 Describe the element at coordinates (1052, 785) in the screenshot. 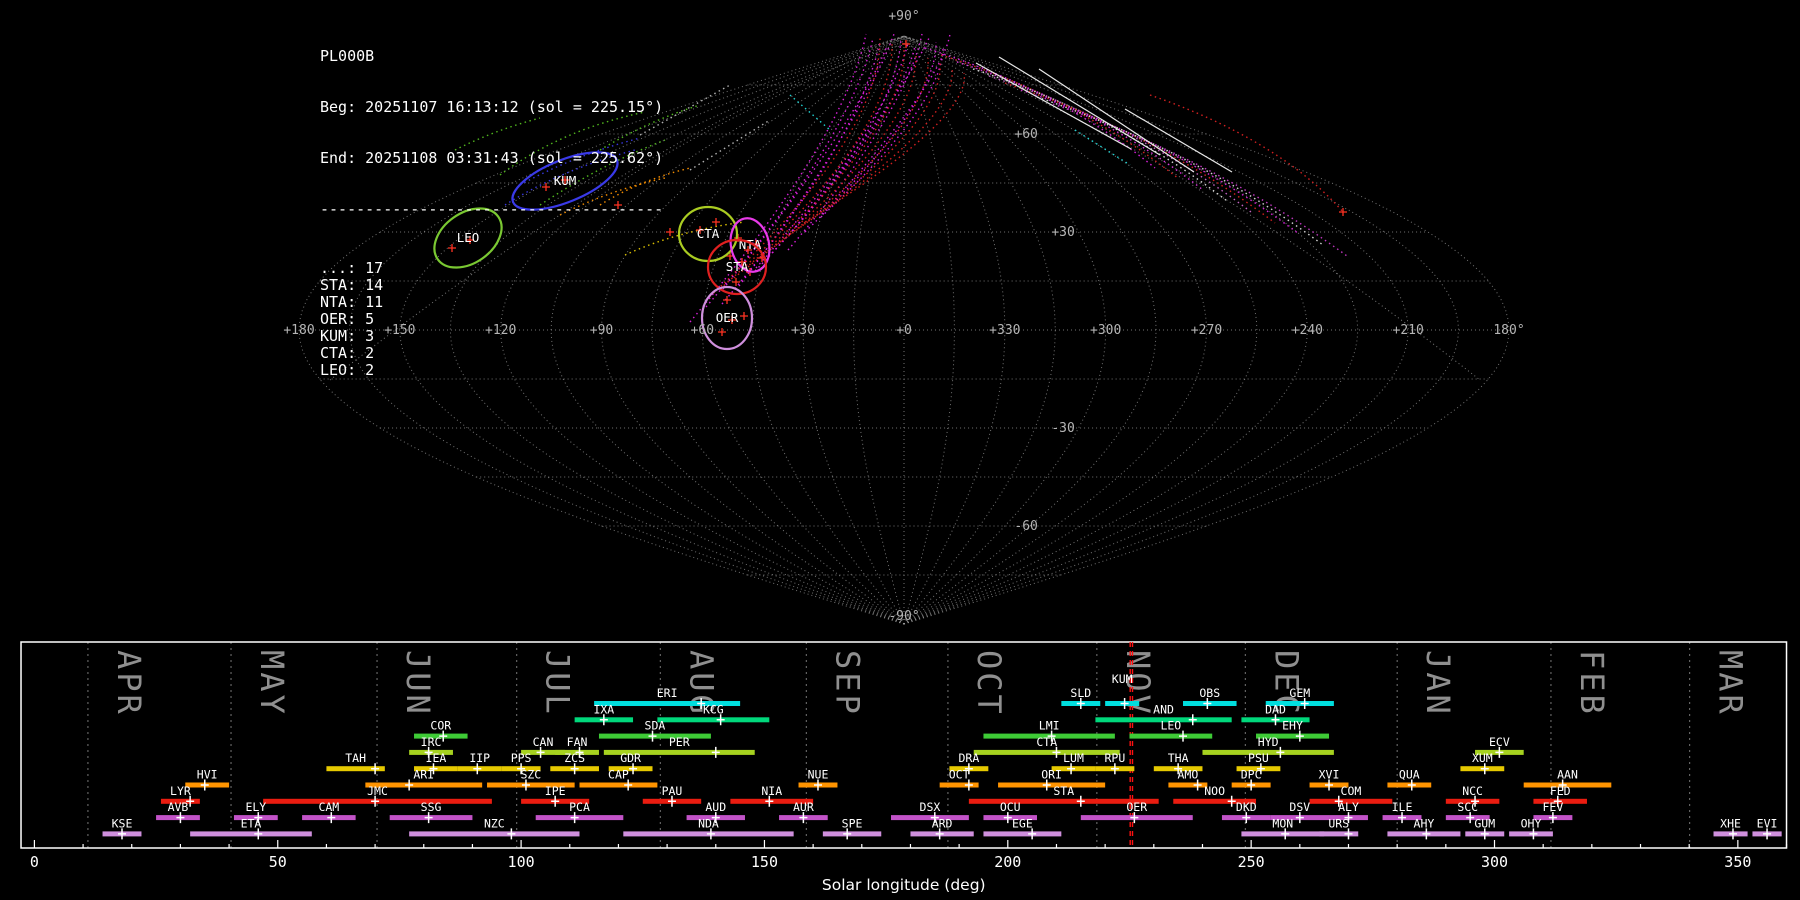

I see `shower-bar-ori` at that location.